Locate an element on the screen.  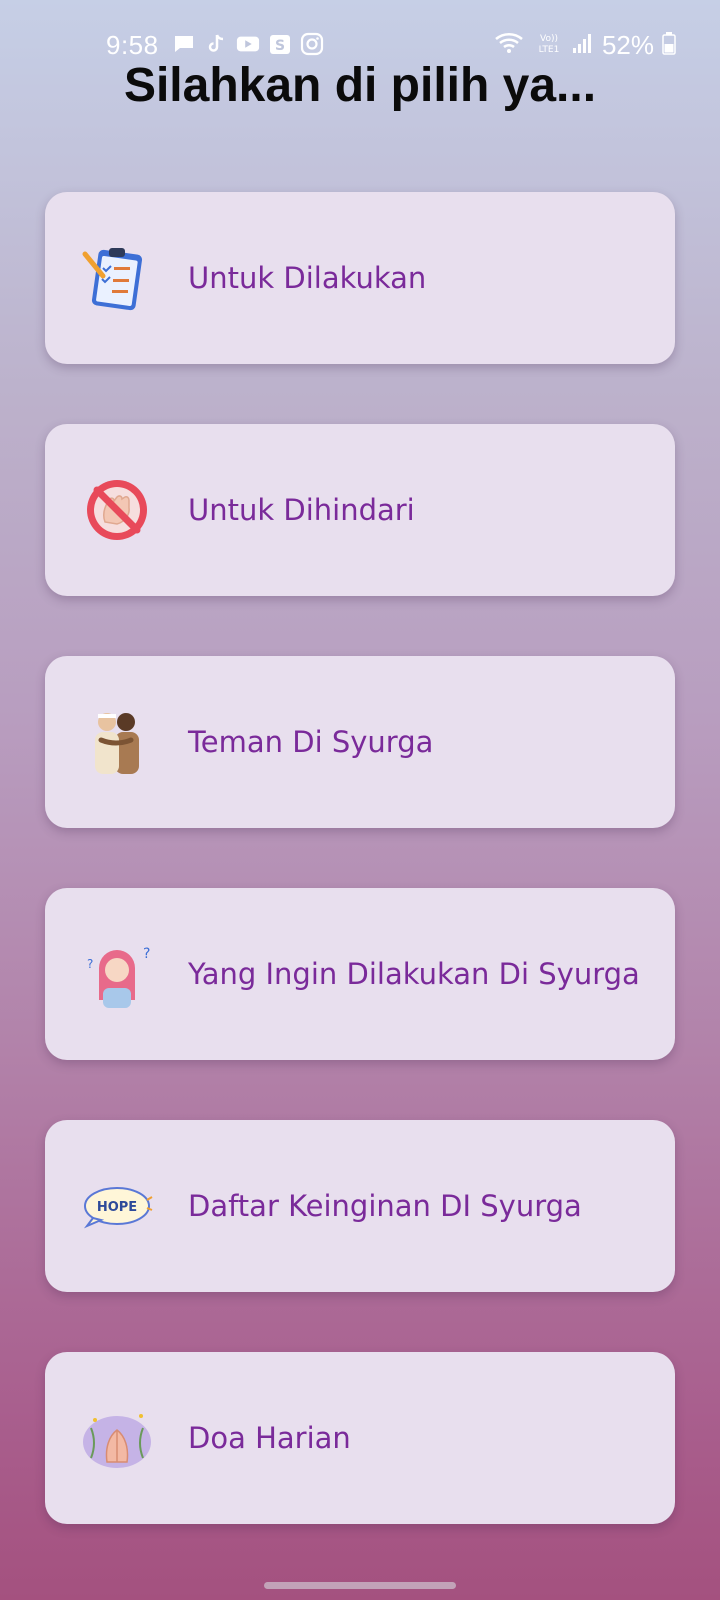
menu-card-untuk-dihindari: Untuk Dihindari is located at coordinates (360, 510).